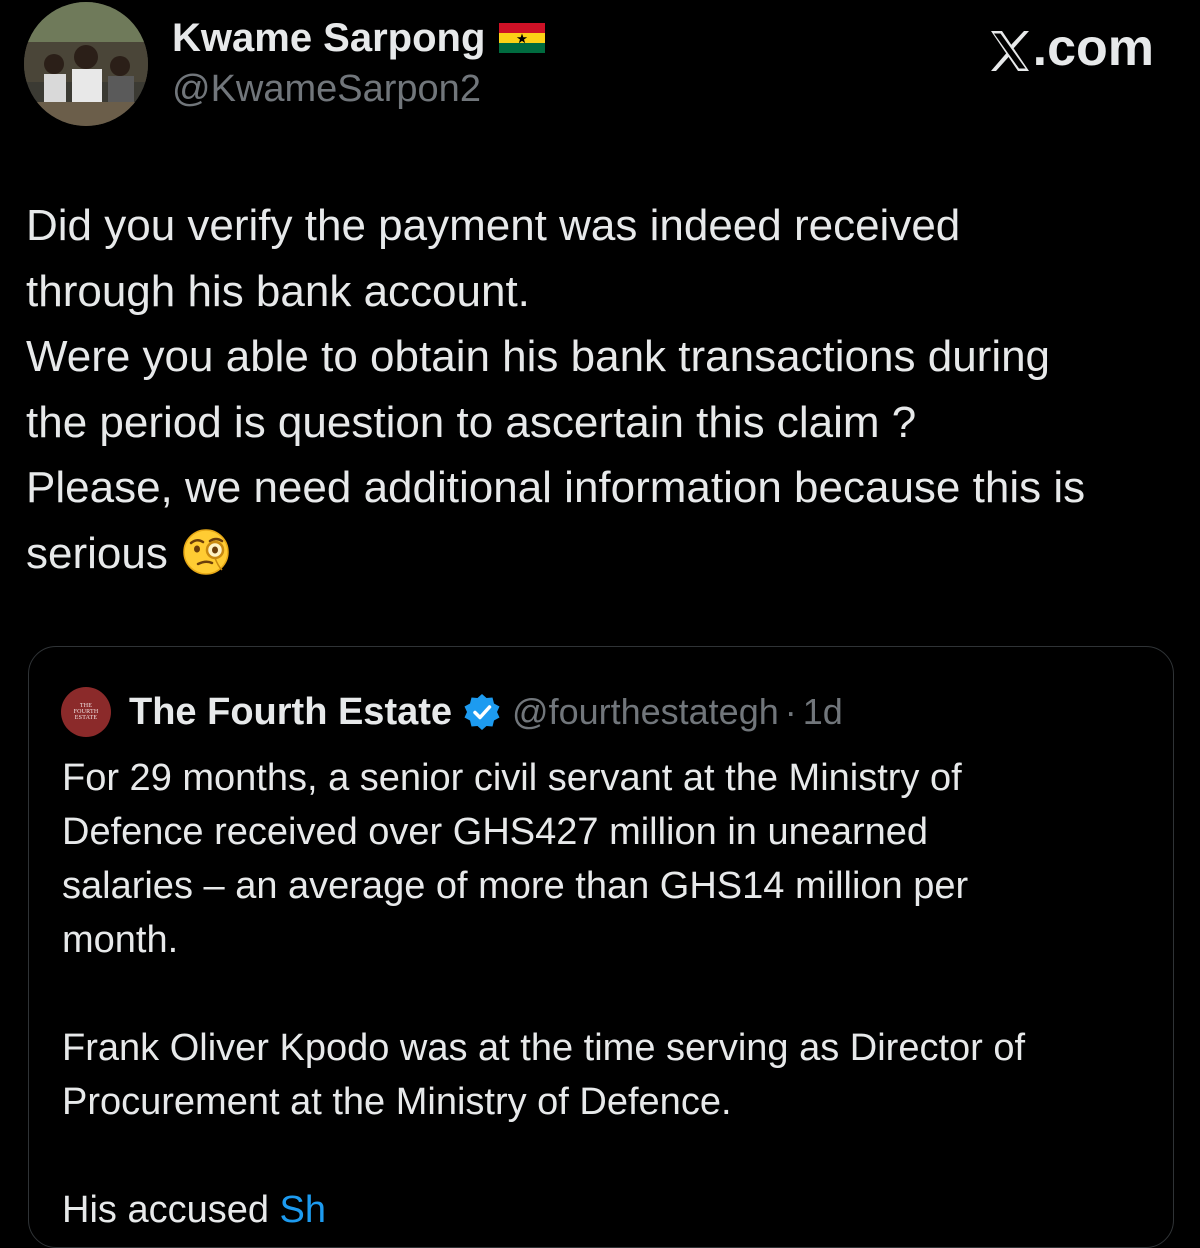 This screenshot has width=1200, height=1248. Describe the element at coordinates (290, 712) in the screenshot. I see `quoted-author-display-name: The Fourth Estate` at that location.